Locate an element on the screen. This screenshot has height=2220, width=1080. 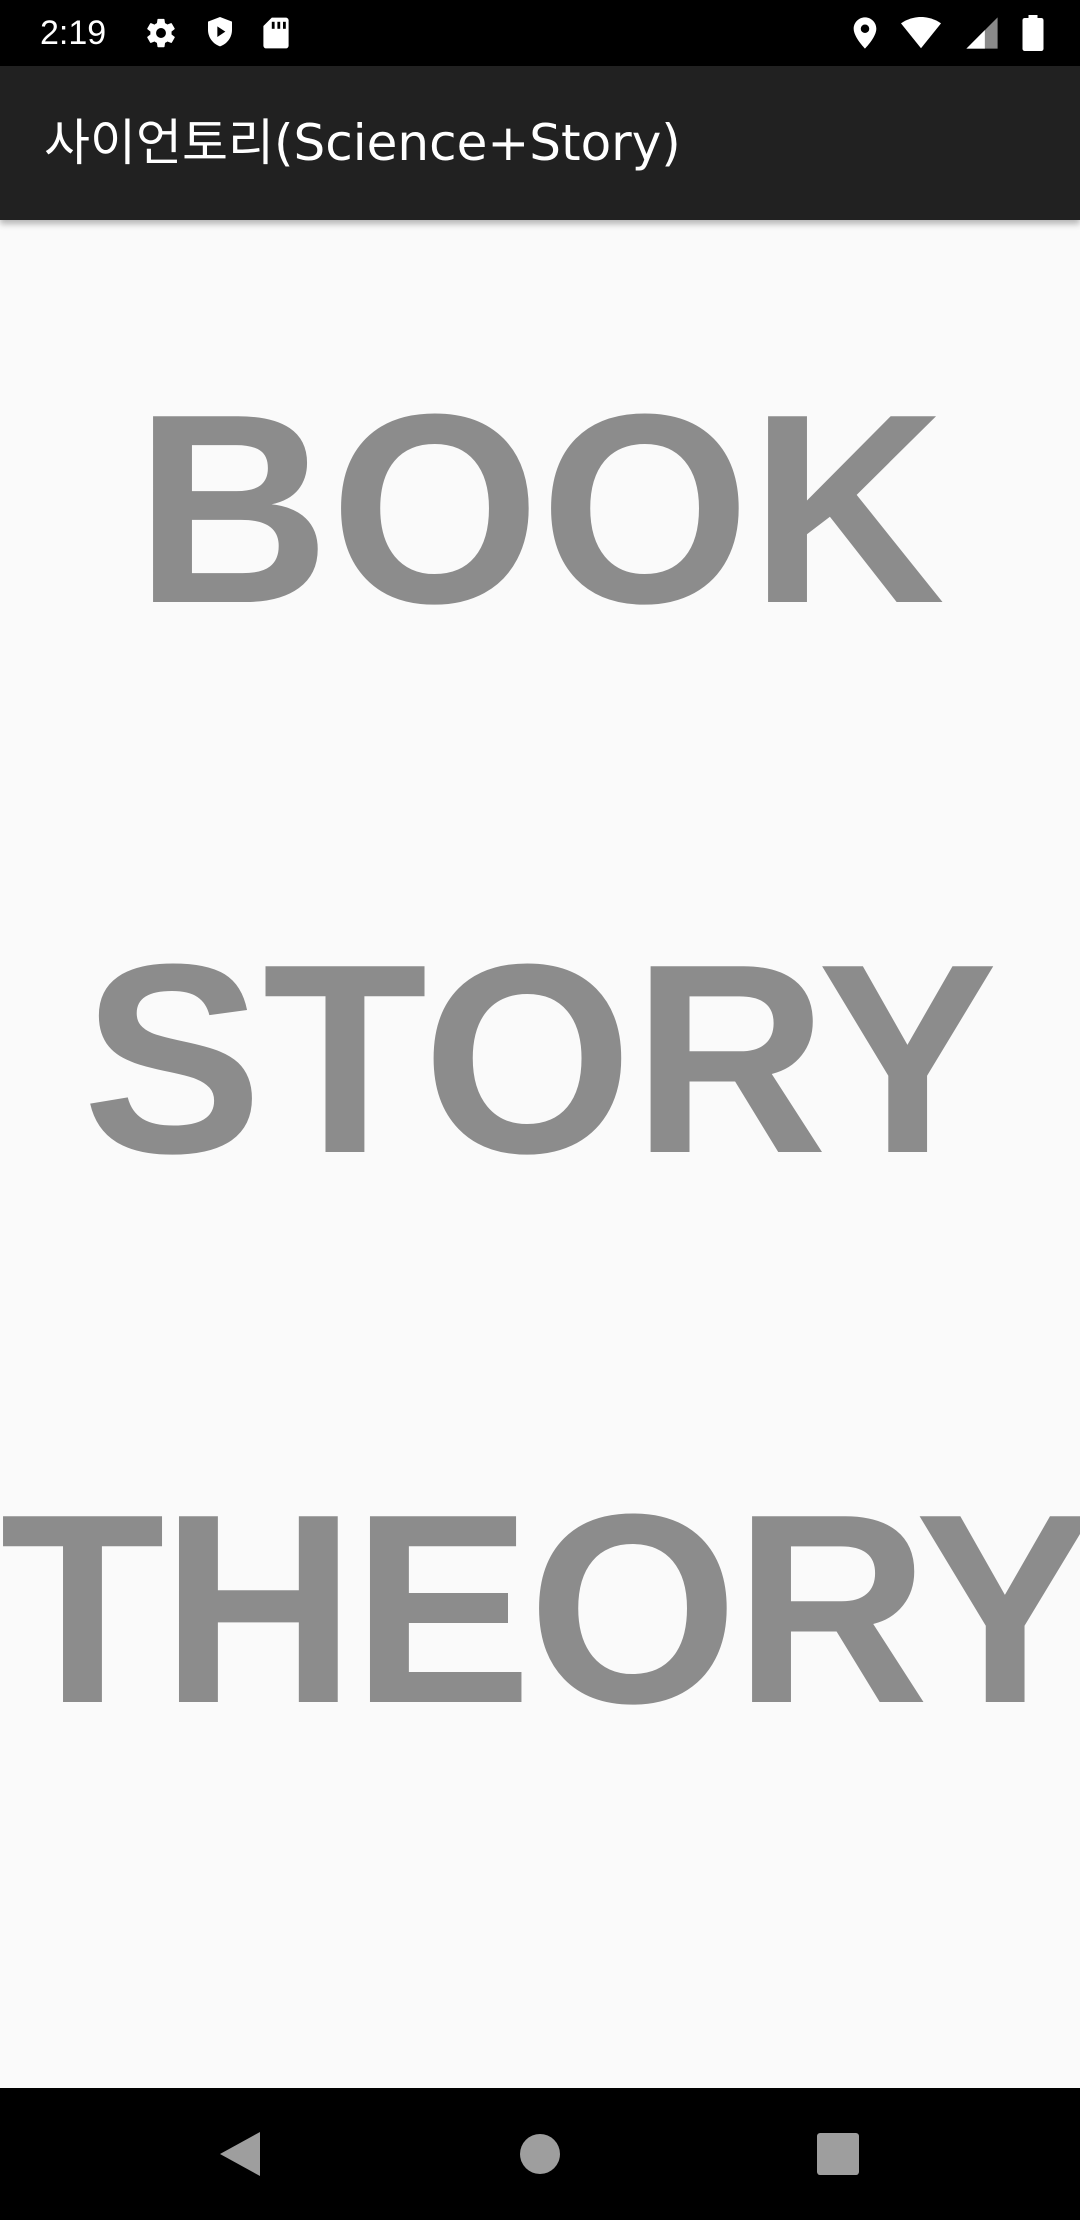
back-icon is located at coordinates (240, 2154).